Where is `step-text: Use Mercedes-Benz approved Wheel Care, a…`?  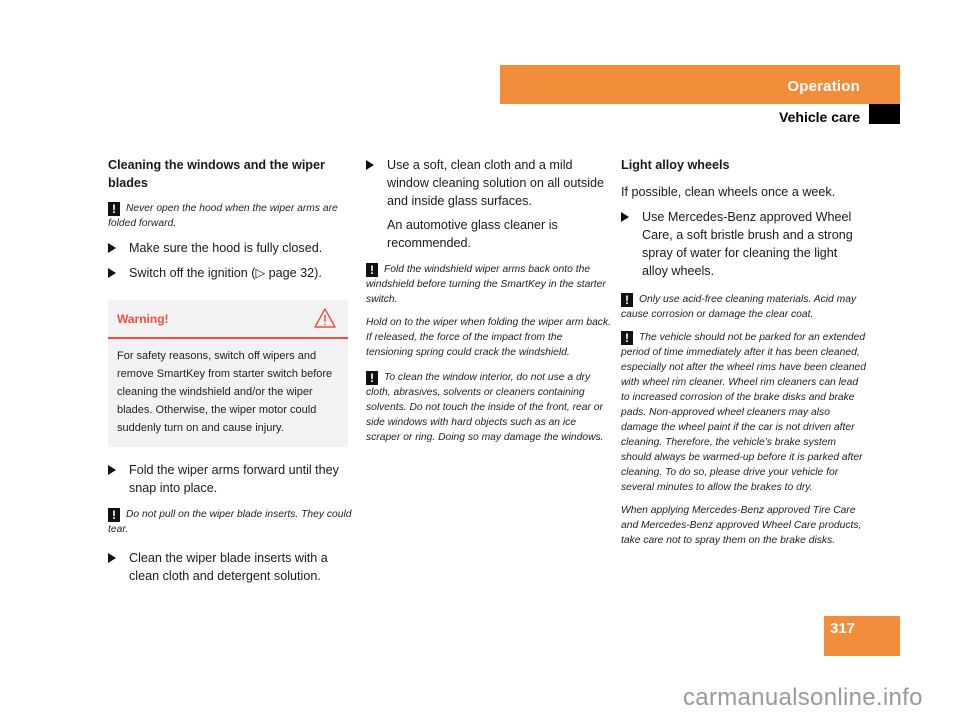
step-text: Use Mercedes-Benz approved Wheel Care, a… is located at coordinates (747, 244).